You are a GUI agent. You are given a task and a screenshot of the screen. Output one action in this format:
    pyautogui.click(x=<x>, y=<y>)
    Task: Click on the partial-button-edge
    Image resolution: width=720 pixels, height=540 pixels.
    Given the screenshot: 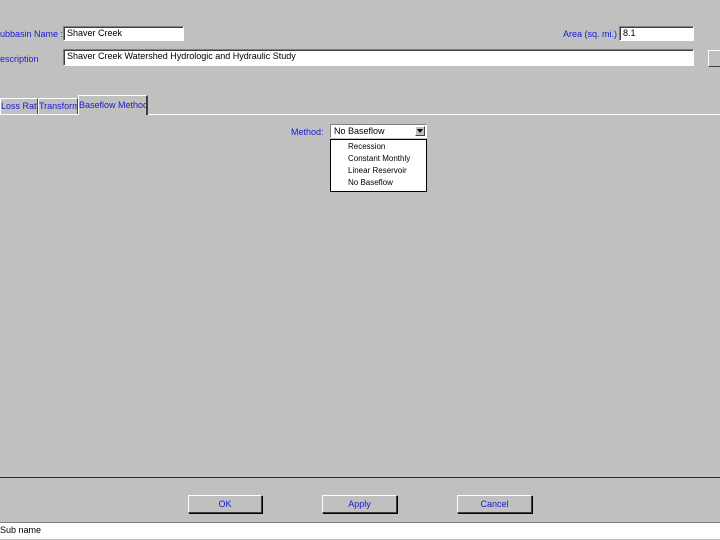 What is the action you would take?
    pyautogui.click(x=714, y=58)
    